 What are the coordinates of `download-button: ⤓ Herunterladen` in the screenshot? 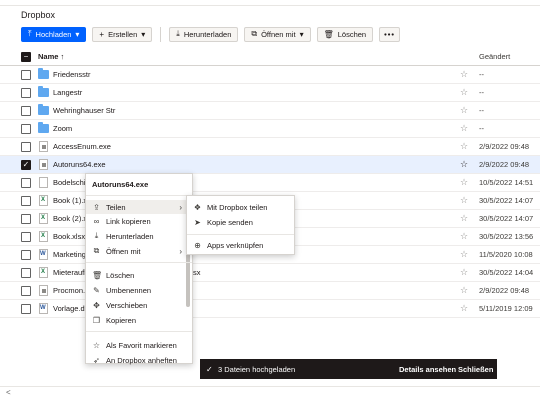 It's located at (204, 34).